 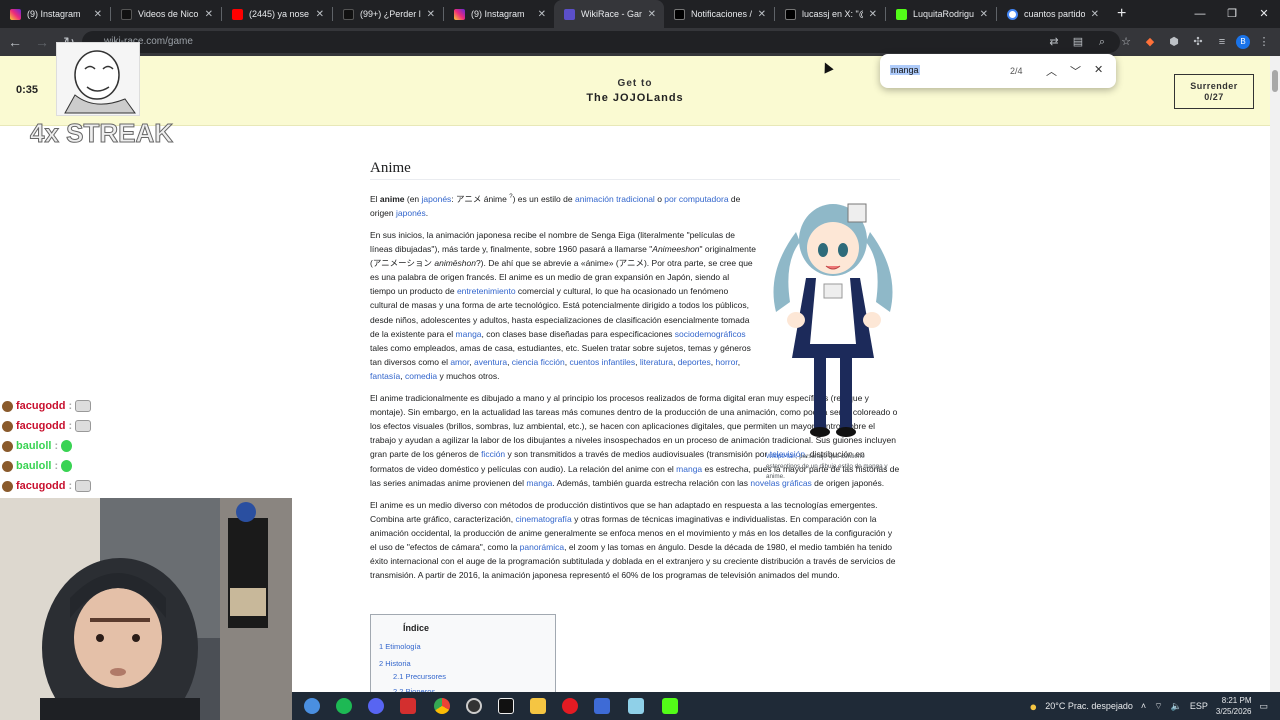 I want to click on link: deportes, so click(x=694, y=362).